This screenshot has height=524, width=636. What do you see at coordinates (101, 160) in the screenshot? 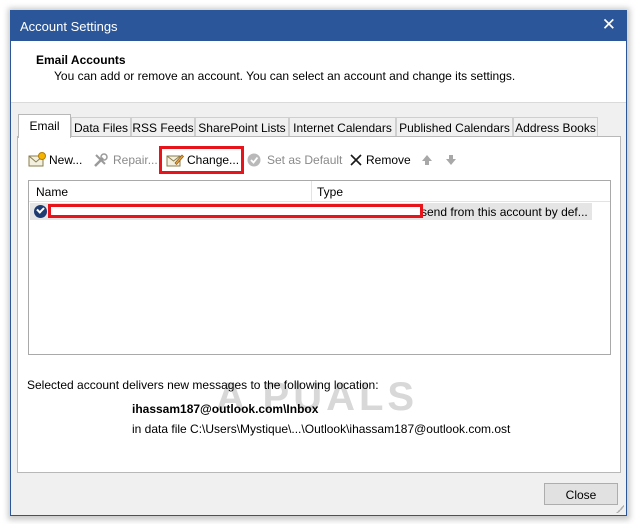
I see `tools-icon` at bounding box center [101, 160].